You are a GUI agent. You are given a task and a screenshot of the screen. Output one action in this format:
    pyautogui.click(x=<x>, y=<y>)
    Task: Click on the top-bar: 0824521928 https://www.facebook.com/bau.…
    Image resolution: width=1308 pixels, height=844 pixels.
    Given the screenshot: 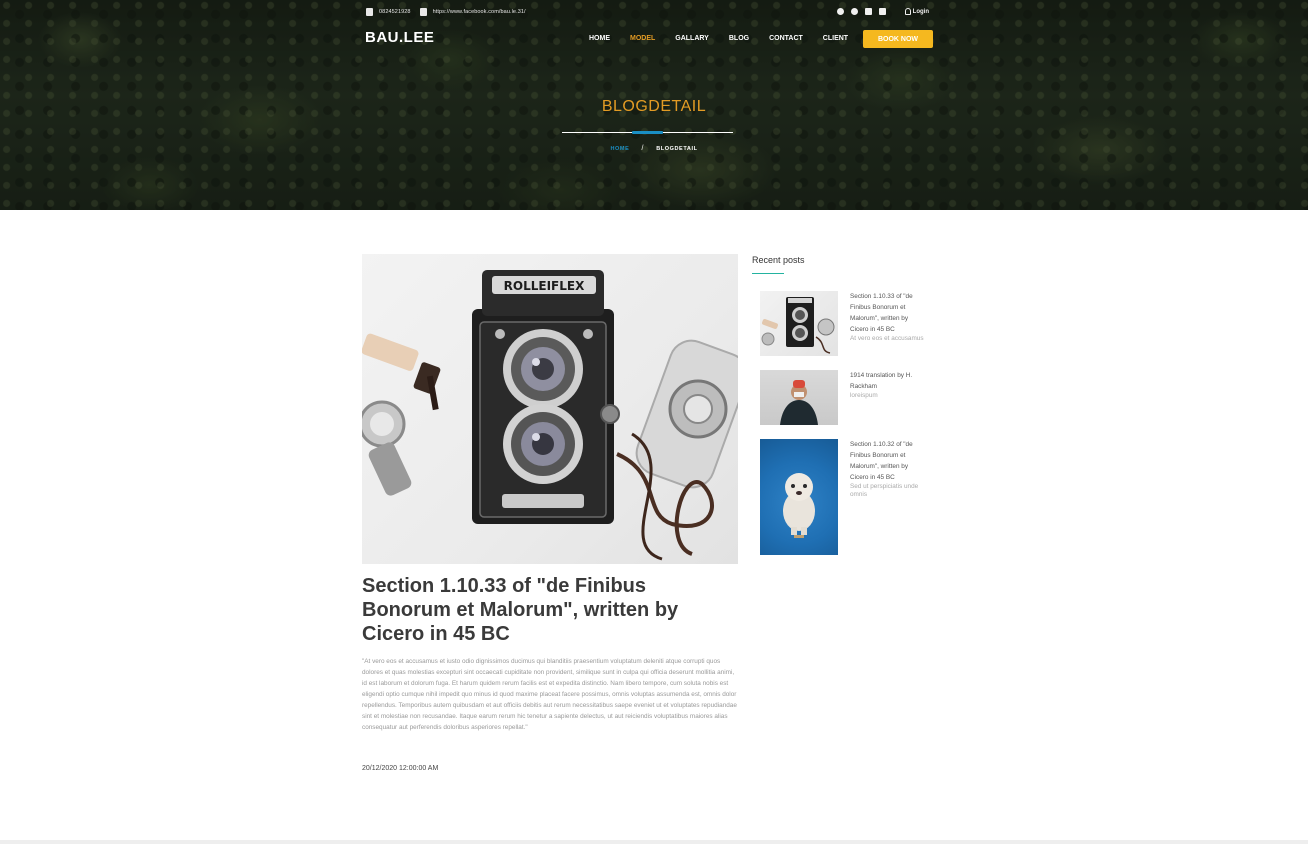 What is the action you would take?
    pyautogui.click(x=649, y=14)
    